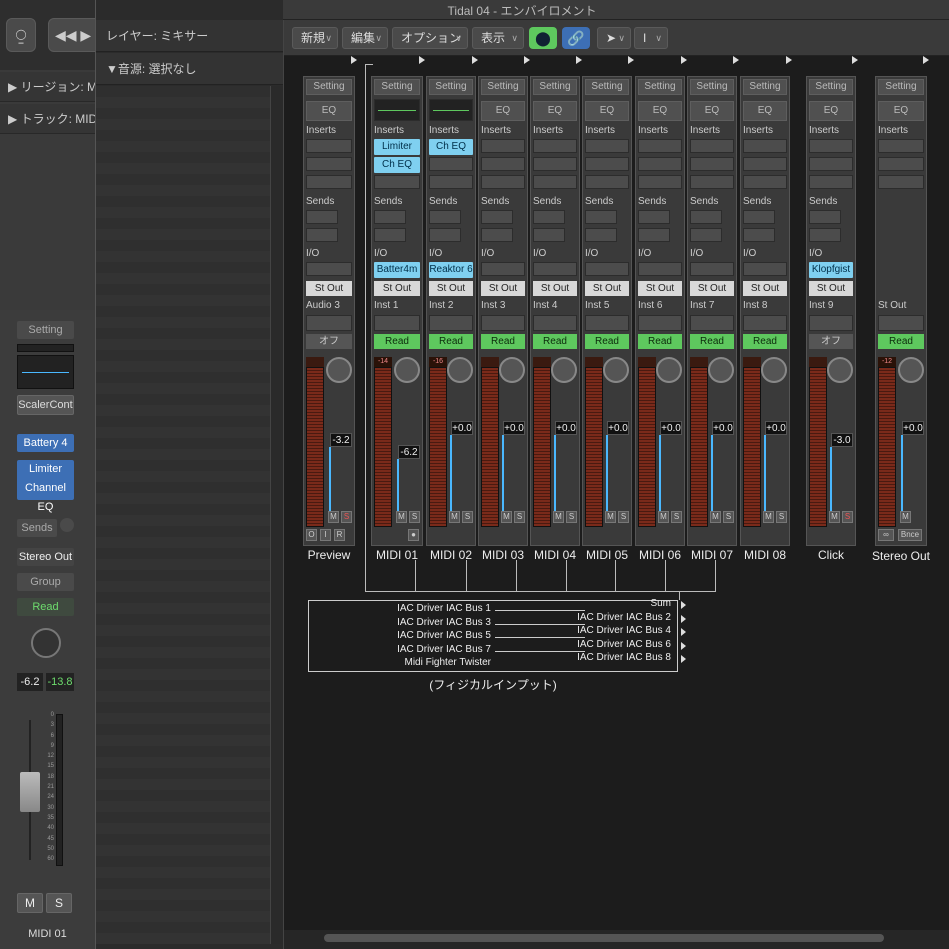 Image resolution: width=949 pixels, height=949 pixels. Describe the element at coordinates (765, 87) in the screenshot. I see `setting-button: Setting` at that location.